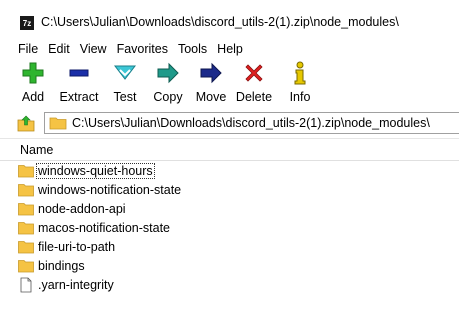 Image resolution: width=459 pixels, height=324 pixels. Describe the element at coordinates (95, 171) in the screenshot. I see `item-name: windows-quiet-hours` at that location.